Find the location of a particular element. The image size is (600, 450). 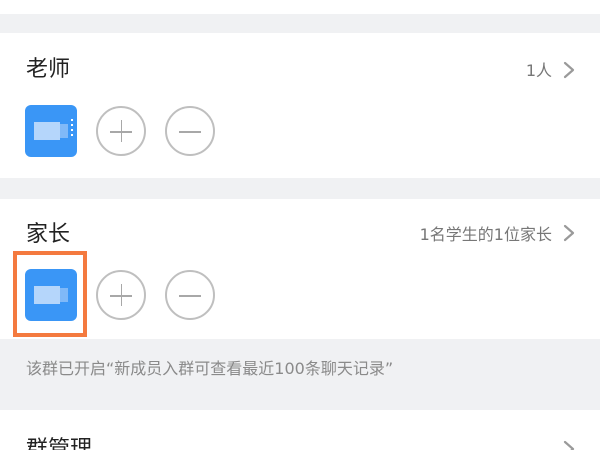

parents-title: 家长 is located at coordinates (48, 234).